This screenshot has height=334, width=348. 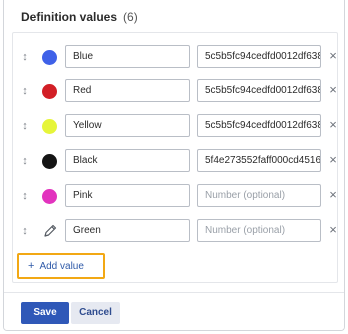 What do you see at coordinates (259, 160) in the screenshot?
I see `value-number-input: 5f4e273552faff000cd45164` at bounding box center [259, 160].